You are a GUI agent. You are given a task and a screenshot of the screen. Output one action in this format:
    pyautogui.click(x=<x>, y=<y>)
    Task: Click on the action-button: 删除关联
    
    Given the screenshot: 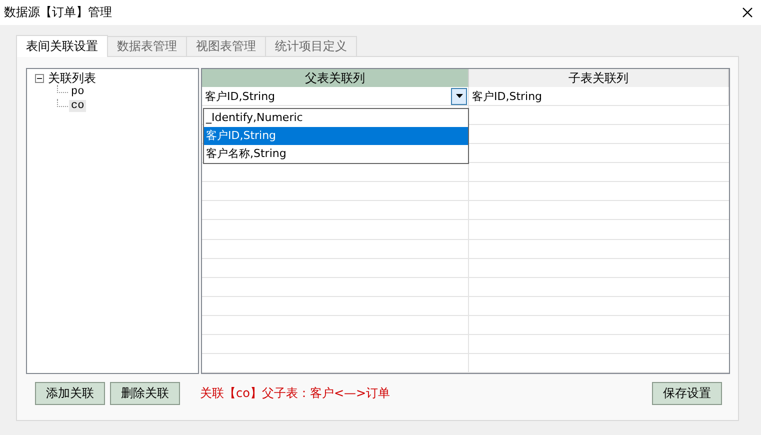 What is the action you would take?
    pyautogui.click(x=145, y=393)
    